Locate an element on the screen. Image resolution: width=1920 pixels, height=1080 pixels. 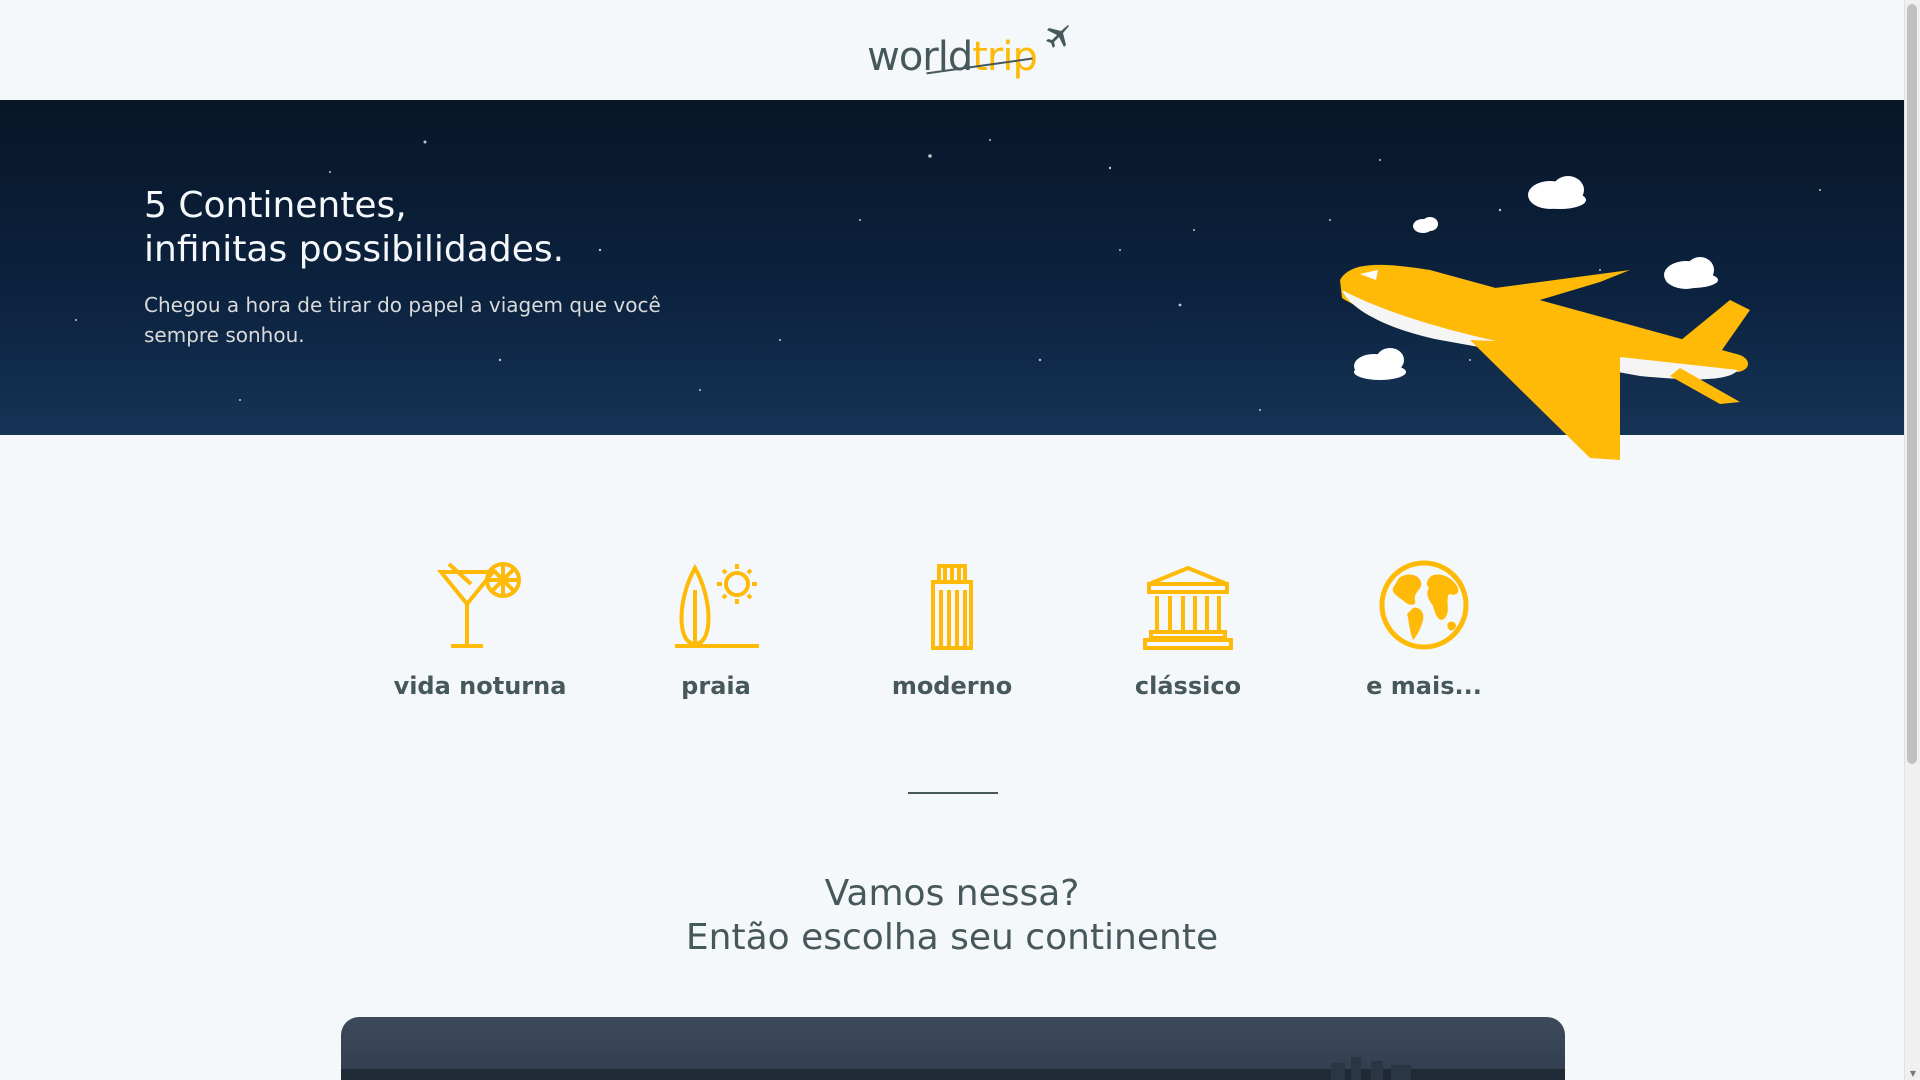
category-label: clássico is located at coordinates (1188, 686).